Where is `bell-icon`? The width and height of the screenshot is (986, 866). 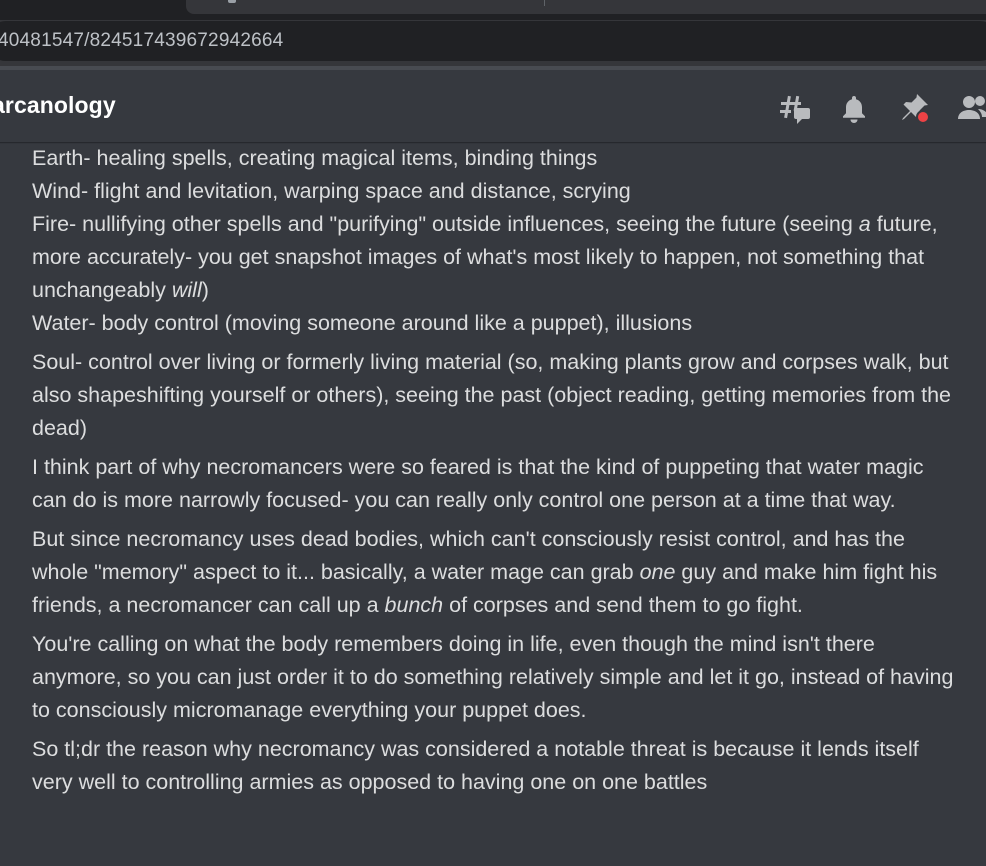 bell-icon is located at coordinates (854, 108).